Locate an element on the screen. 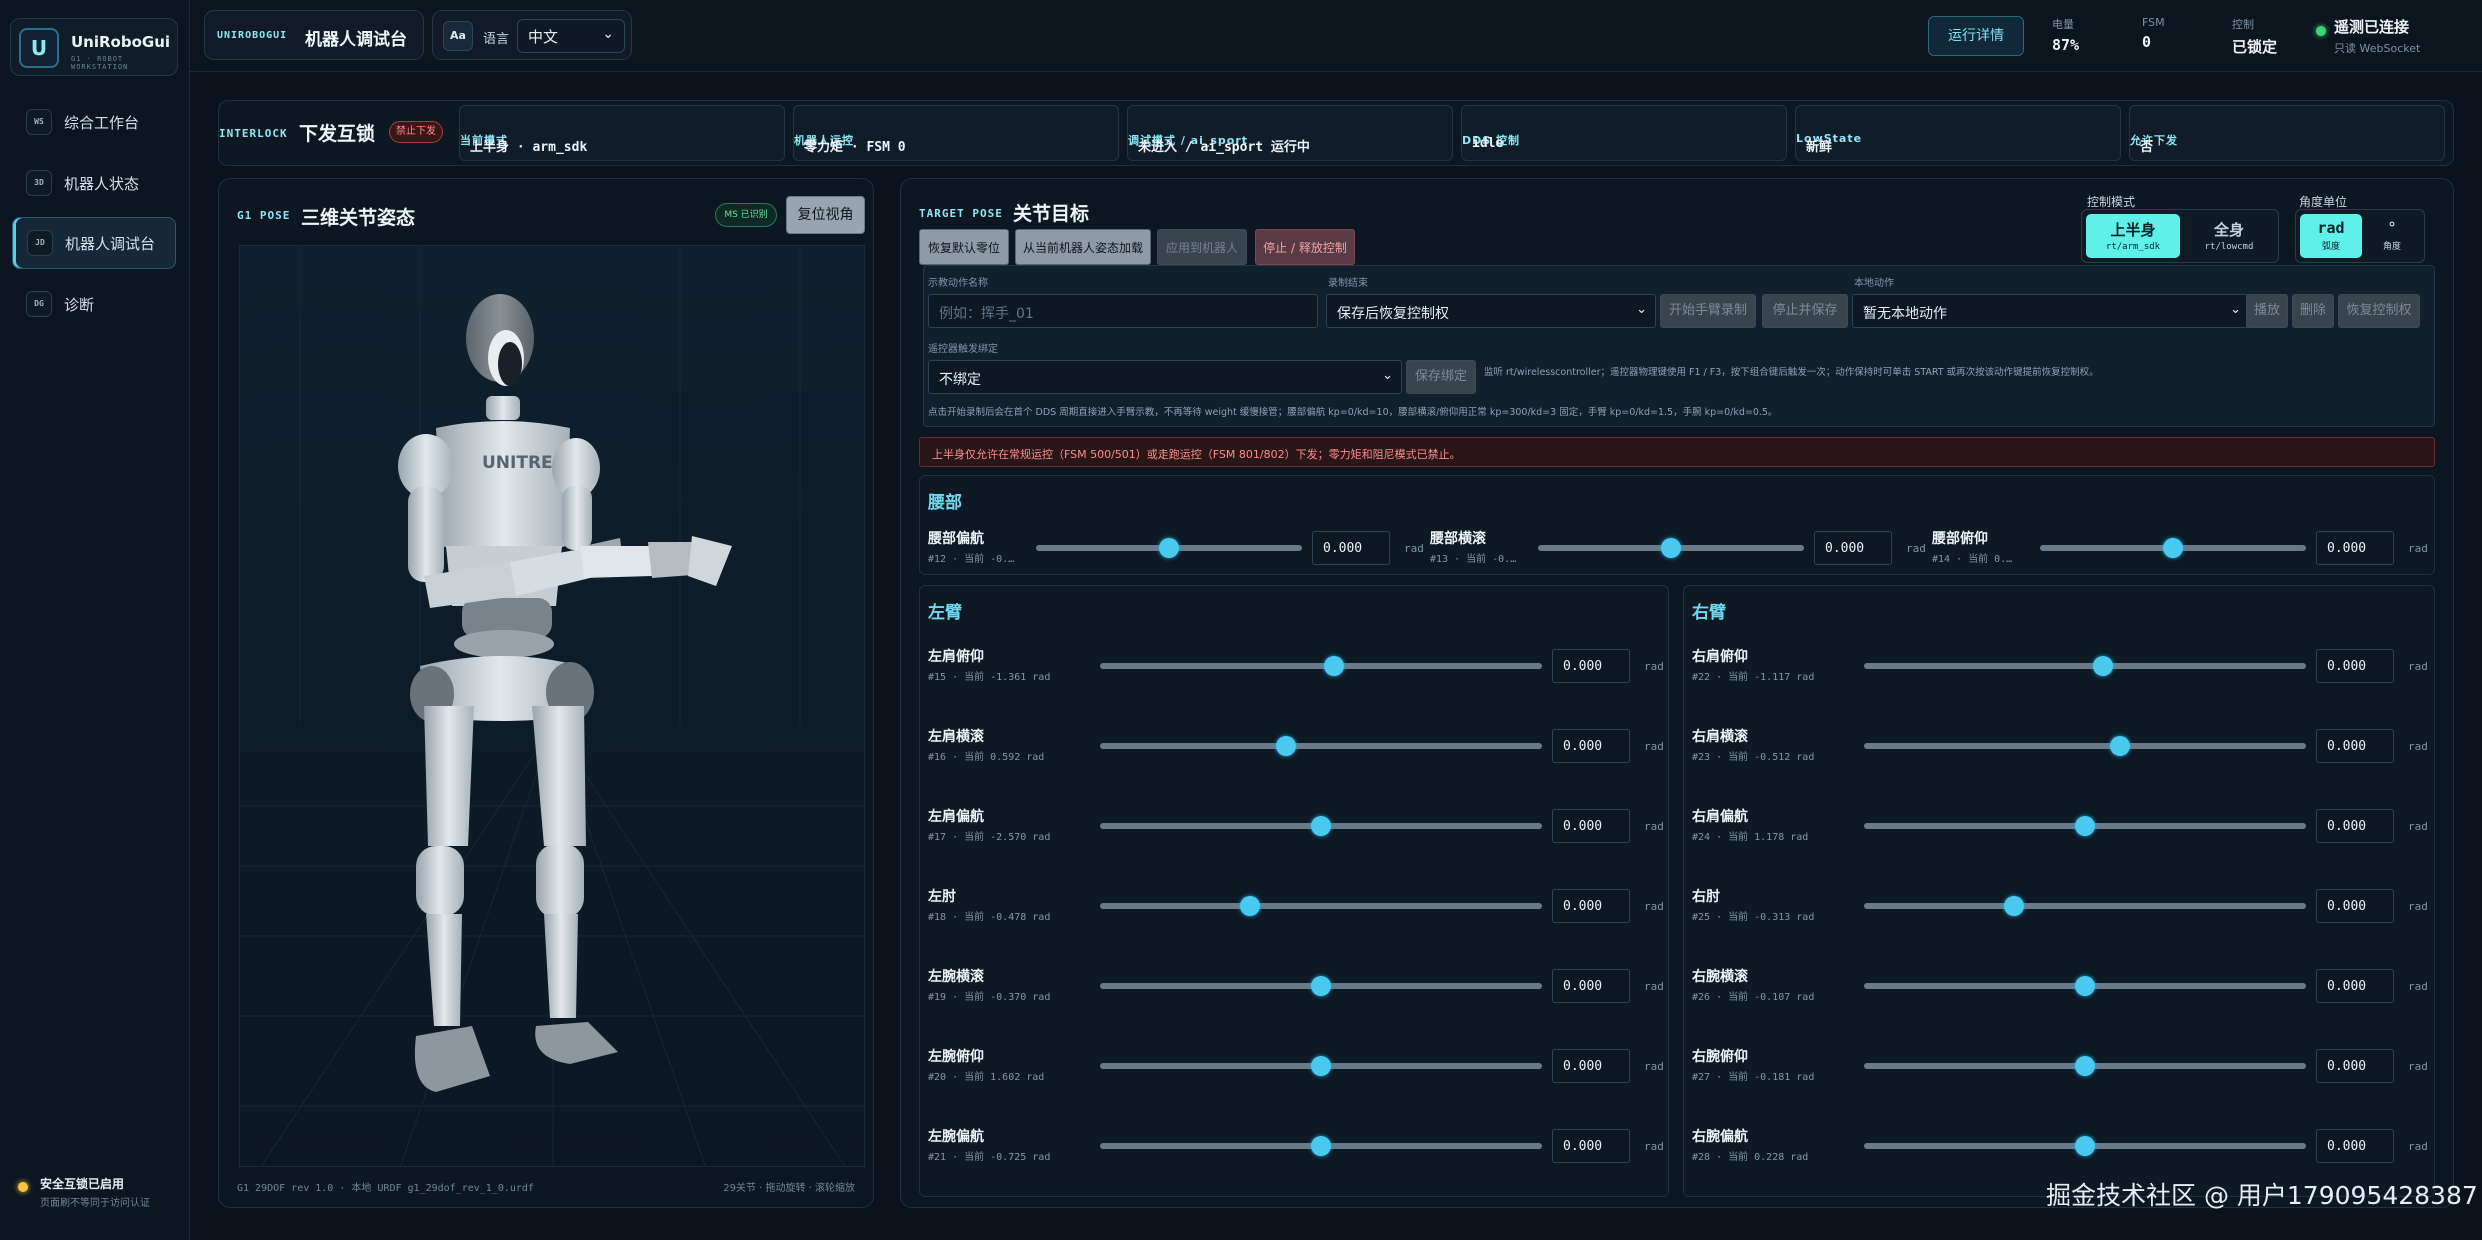  load-current-pose-button: 从当前机器人姿态加载 is located at coordinates (1083, 247).